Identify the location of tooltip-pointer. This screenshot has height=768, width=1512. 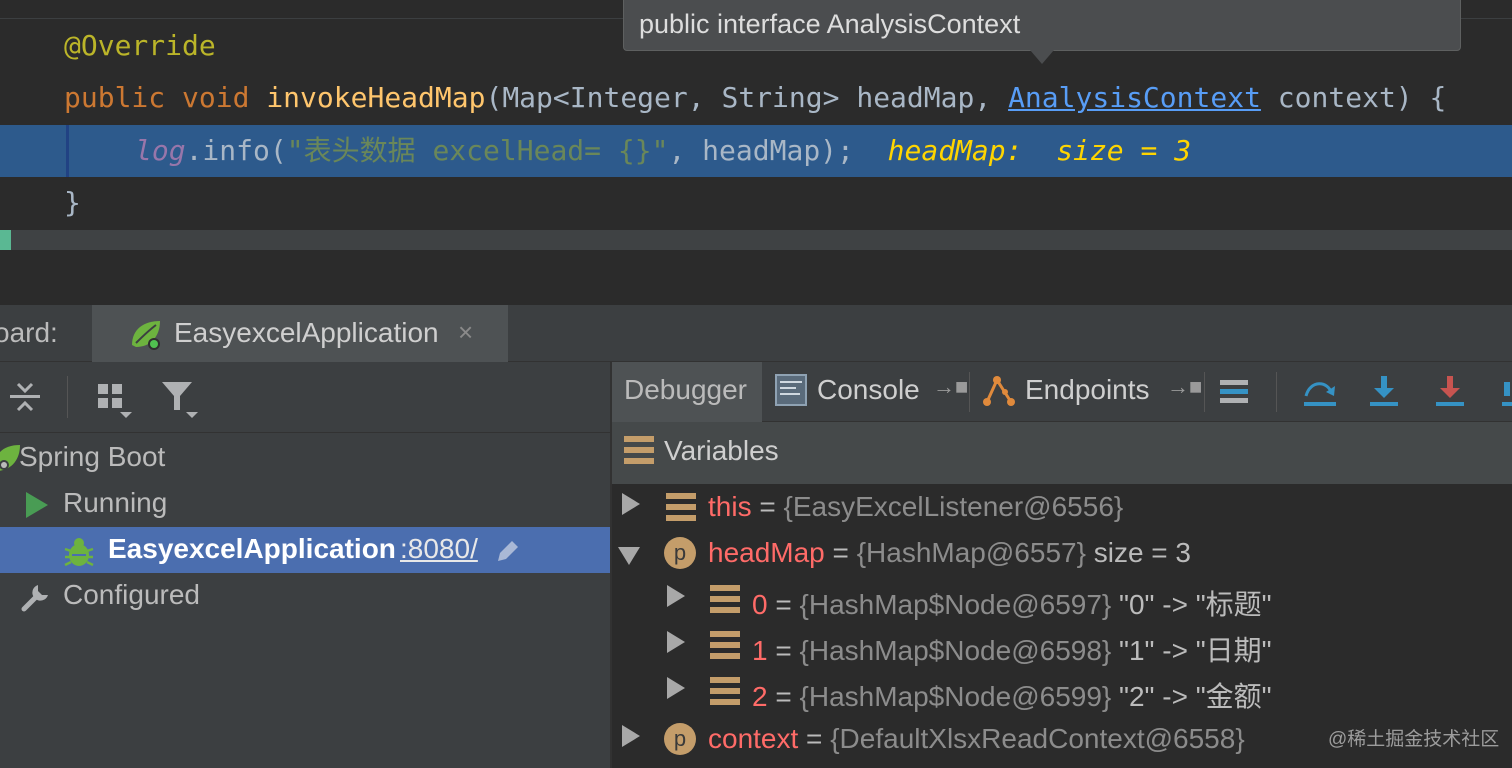
(1042, 57).